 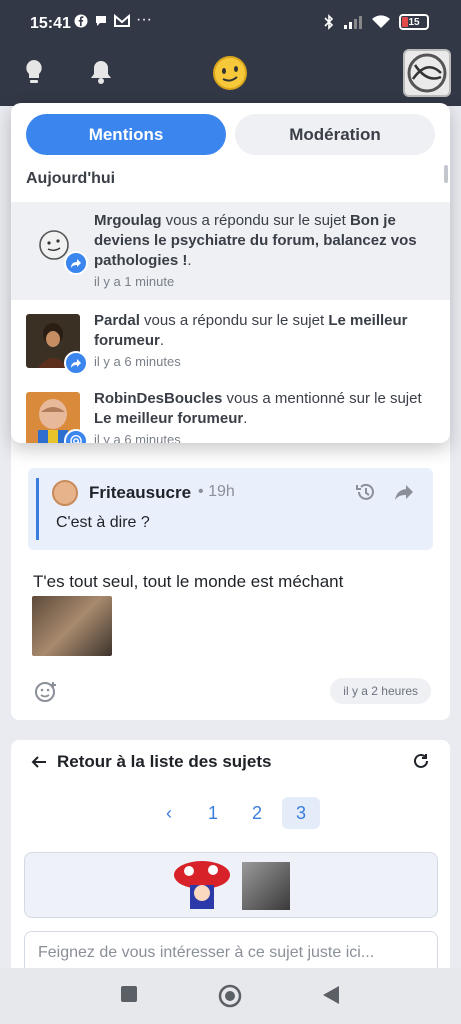 What do you see at coordinates (266, 886) in the screenshot?
I see `man-face-sticker` at bounding box center [266, 886].